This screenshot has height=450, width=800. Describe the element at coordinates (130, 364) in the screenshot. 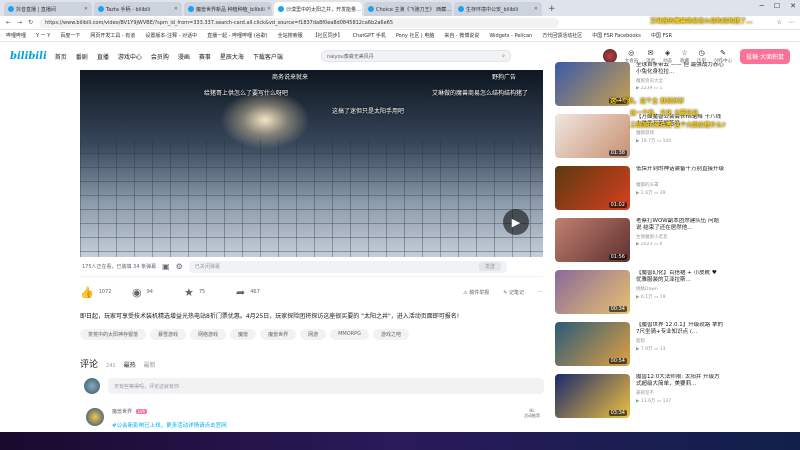

I see `sort-hot-tab: 最热` at that location.